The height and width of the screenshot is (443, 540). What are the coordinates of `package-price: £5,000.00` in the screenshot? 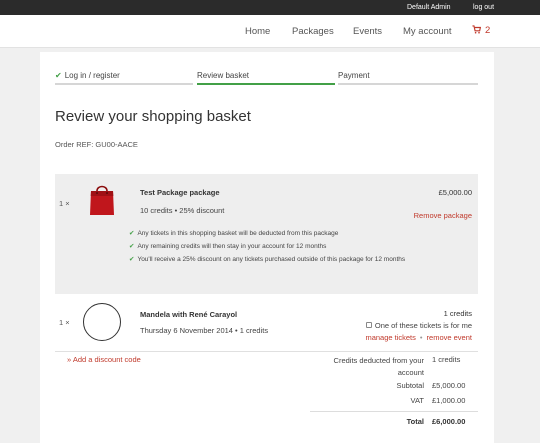 It's located at (455, 192).